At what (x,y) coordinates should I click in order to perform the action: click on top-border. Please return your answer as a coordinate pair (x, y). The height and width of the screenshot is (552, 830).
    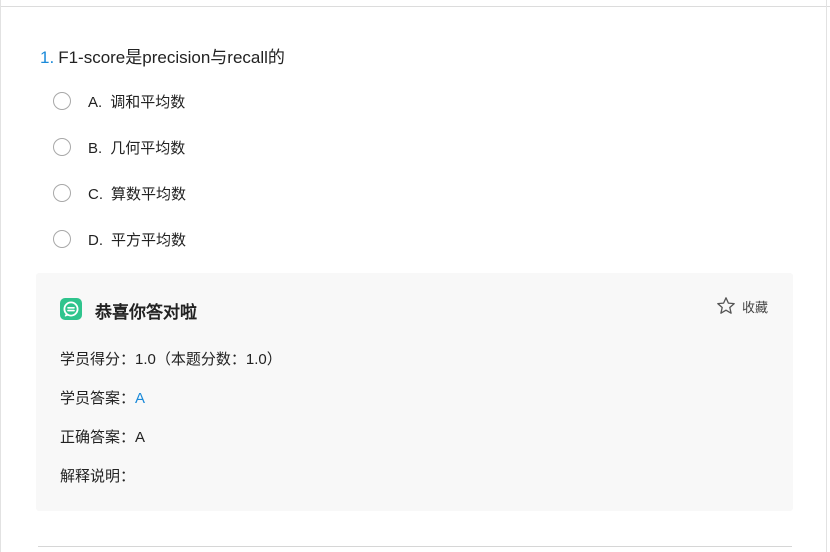
    Looking at the image, I should click on (415, 6).